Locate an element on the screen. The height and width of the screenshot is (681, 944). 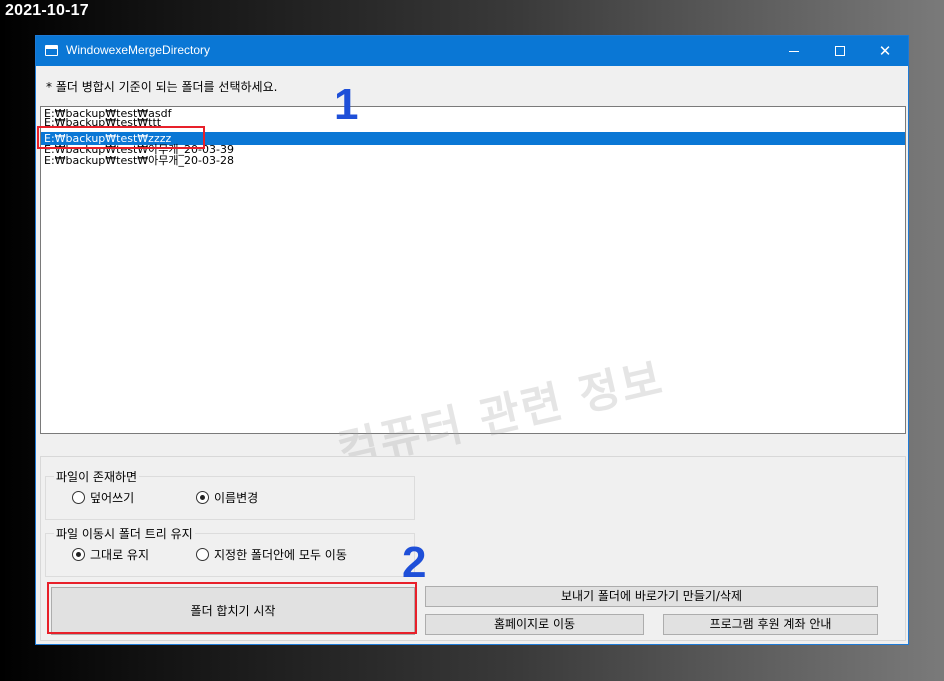
folder-tree-group-title: 파일 이동시 폴더 트리 유지 is located at coordinates (124, 533).